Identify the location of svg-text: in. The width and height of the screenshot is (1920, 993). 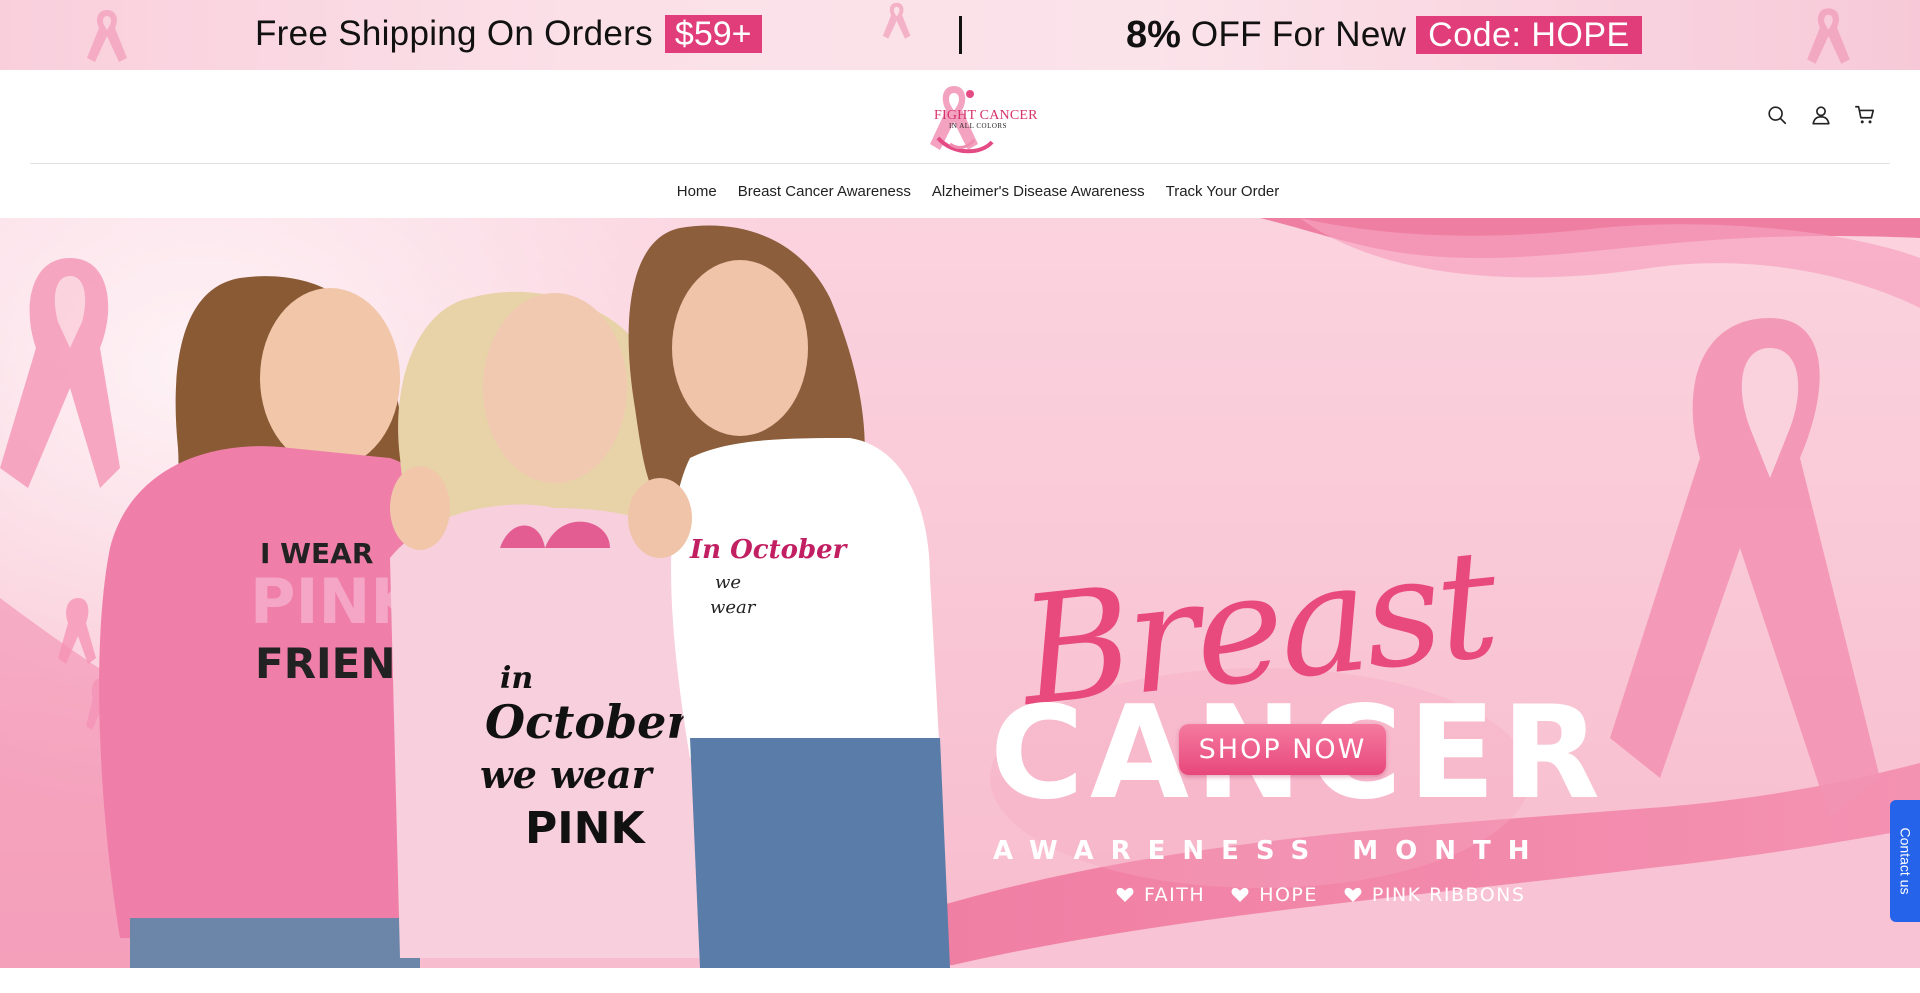
(516, 678).